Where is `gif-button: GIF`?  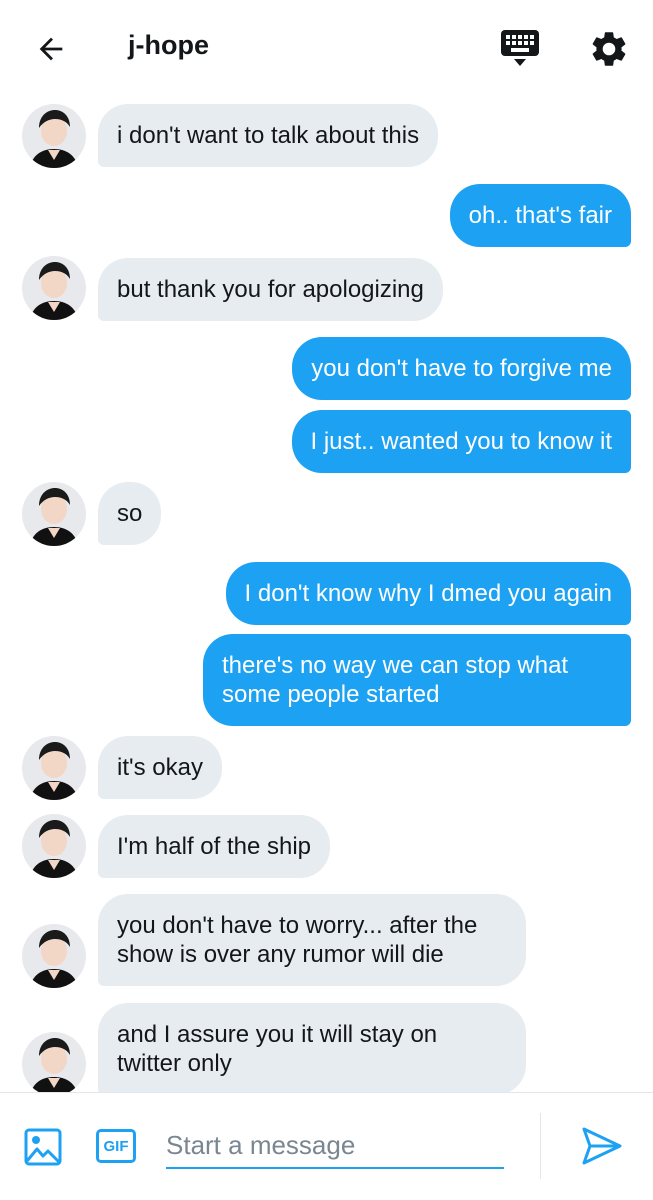
gif-button: GIF is located at coordinates (116, 1146).